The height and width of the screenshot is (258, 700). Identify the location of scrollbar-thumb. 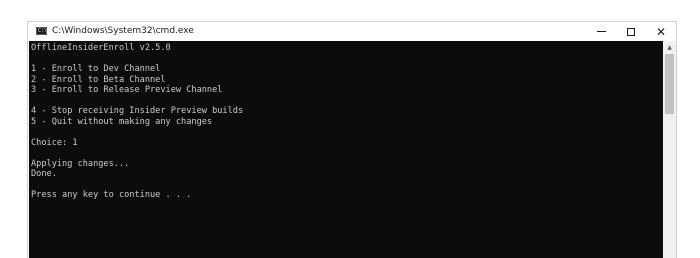
(669, 84).